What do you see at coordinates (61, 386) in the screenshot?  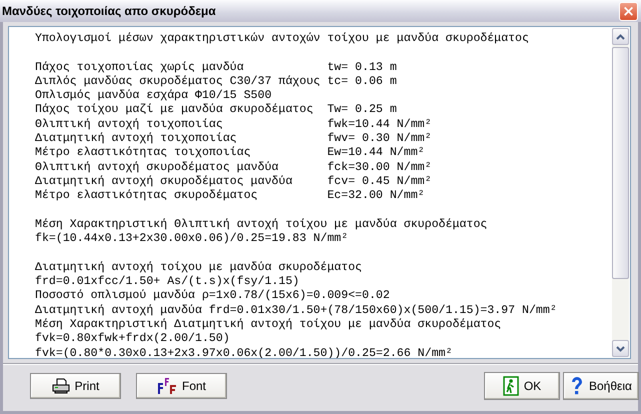 I see `printer-icon` at bounding box center [61, 386].